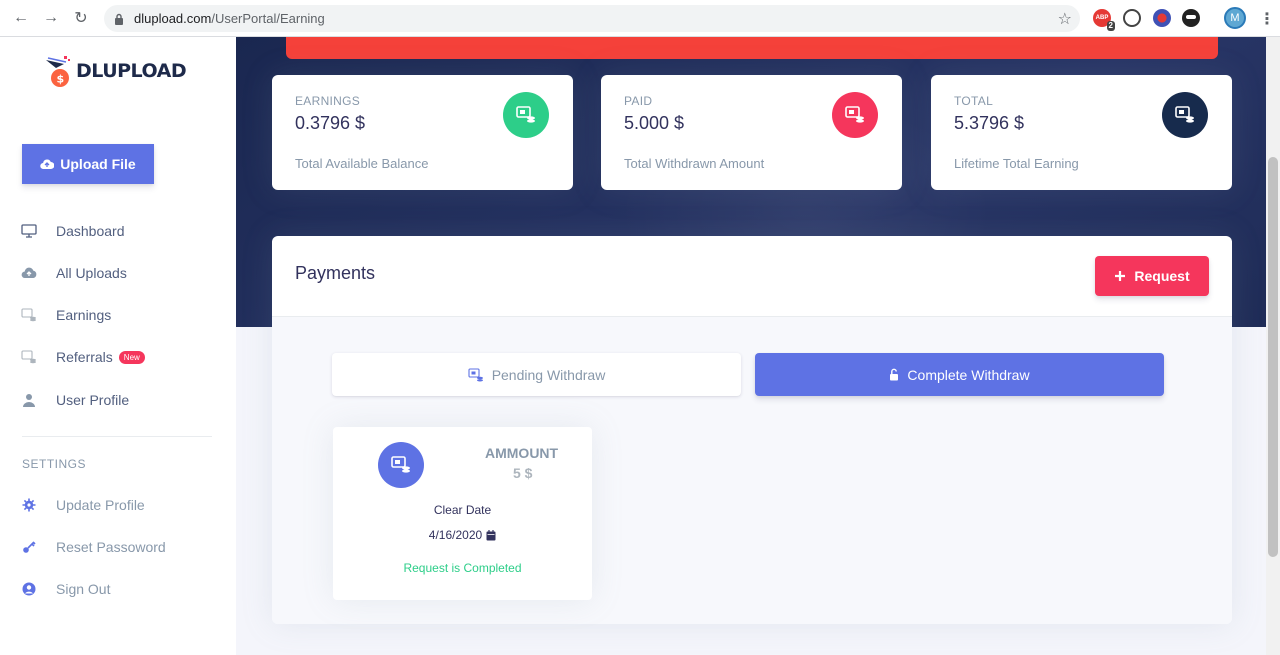 This screenshot has width=1280, height=655. I want to click on adblock-extension-icon: ABP 2, so click(1104, 20).